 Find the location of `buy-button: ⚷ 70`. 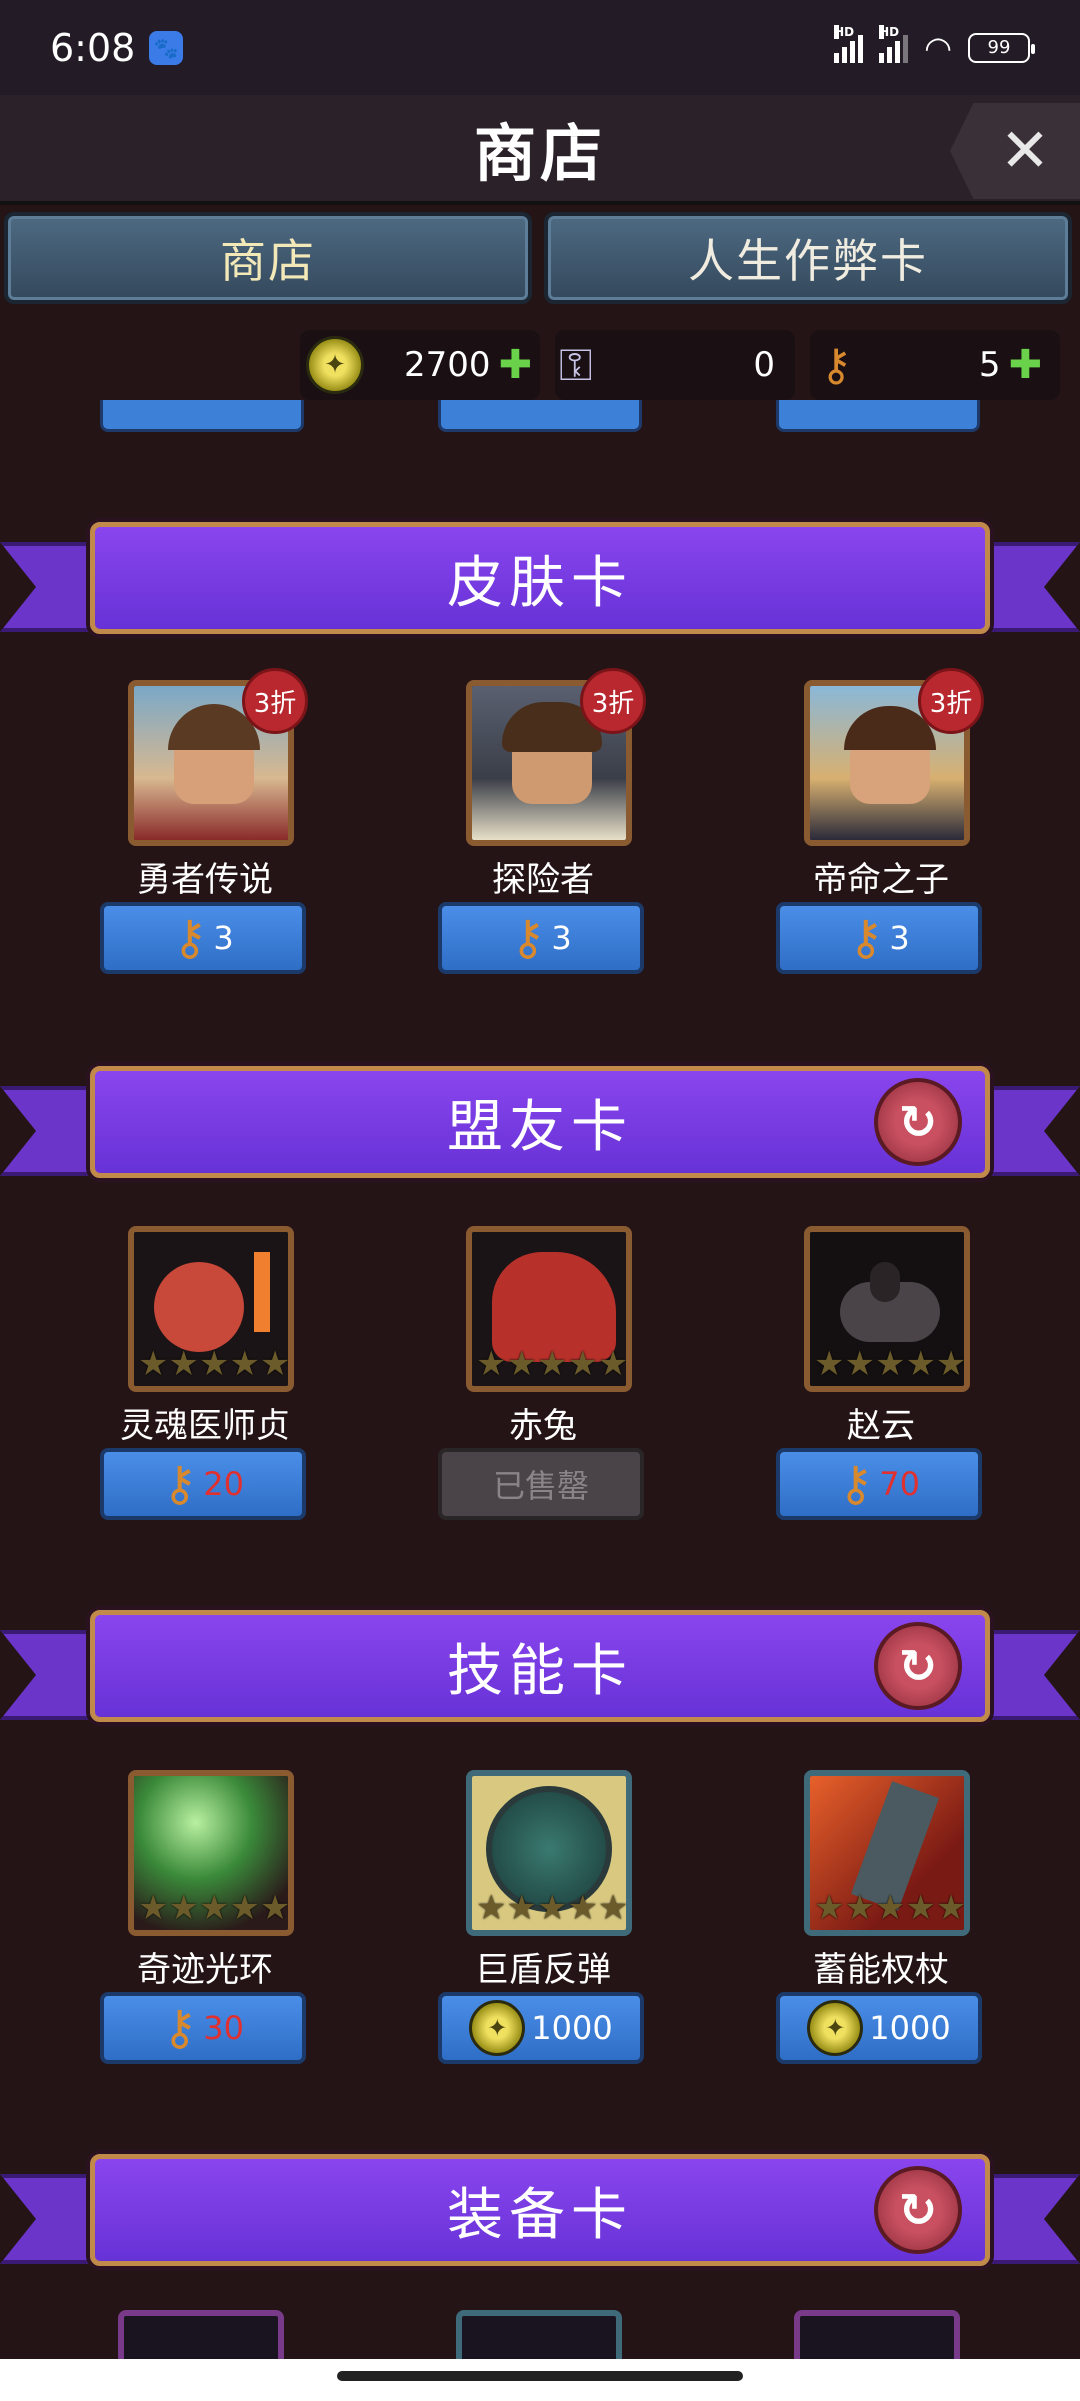

buy-button: ⚷ 70 is located at coordinates (879, 1484).